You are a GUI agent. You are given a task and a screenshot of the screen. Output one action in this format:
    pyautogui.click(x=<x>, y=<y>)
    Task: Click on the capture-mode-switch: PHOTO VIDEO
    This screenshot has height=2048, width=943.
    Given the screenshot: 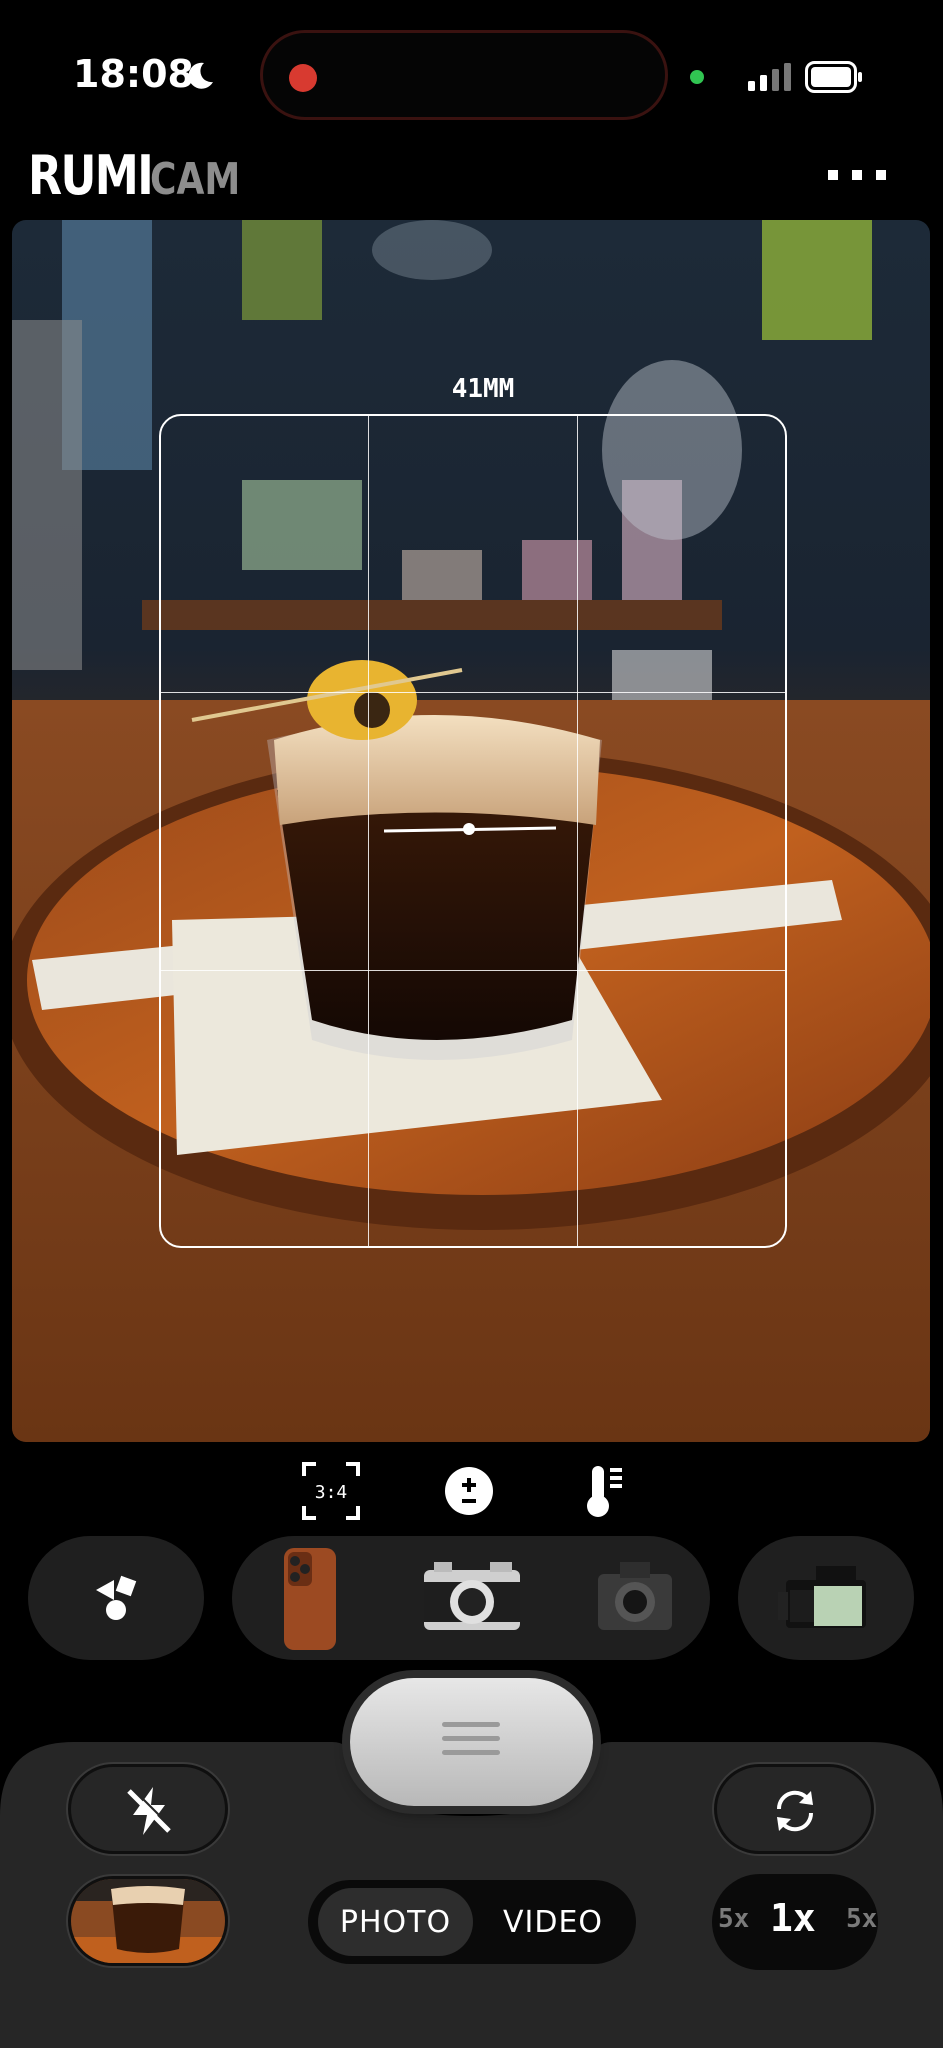 What is the action you would take?
    pyautogui.click(x=472, y=1922)
    